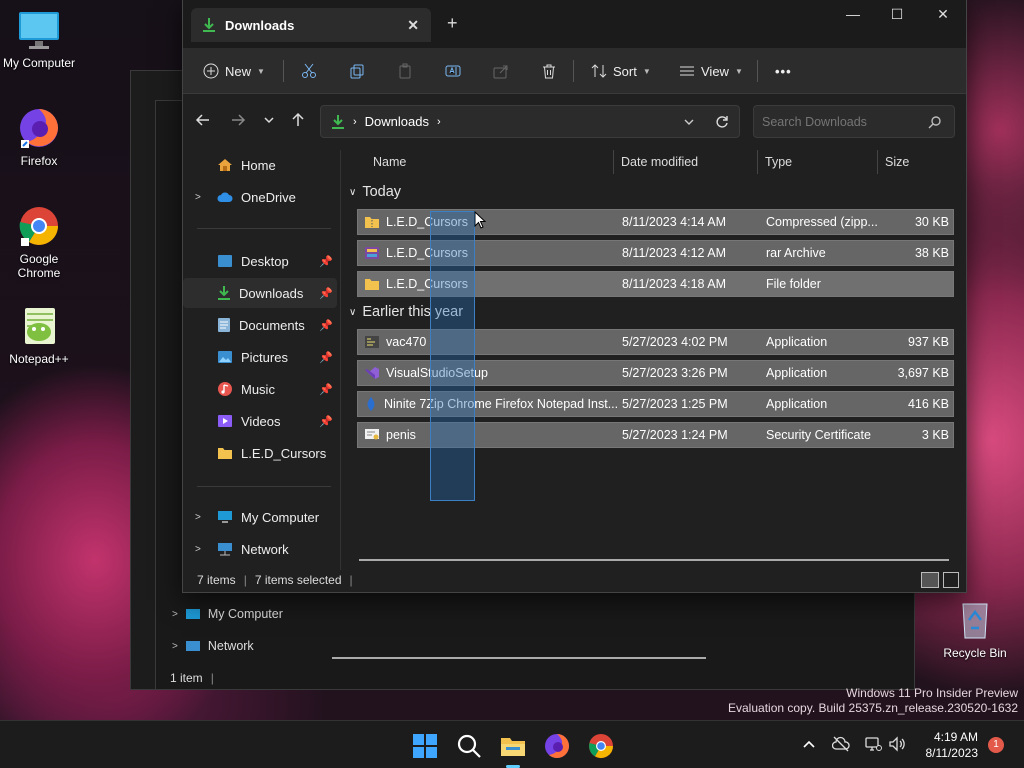  I want to click on search-input, so click(854, 121).